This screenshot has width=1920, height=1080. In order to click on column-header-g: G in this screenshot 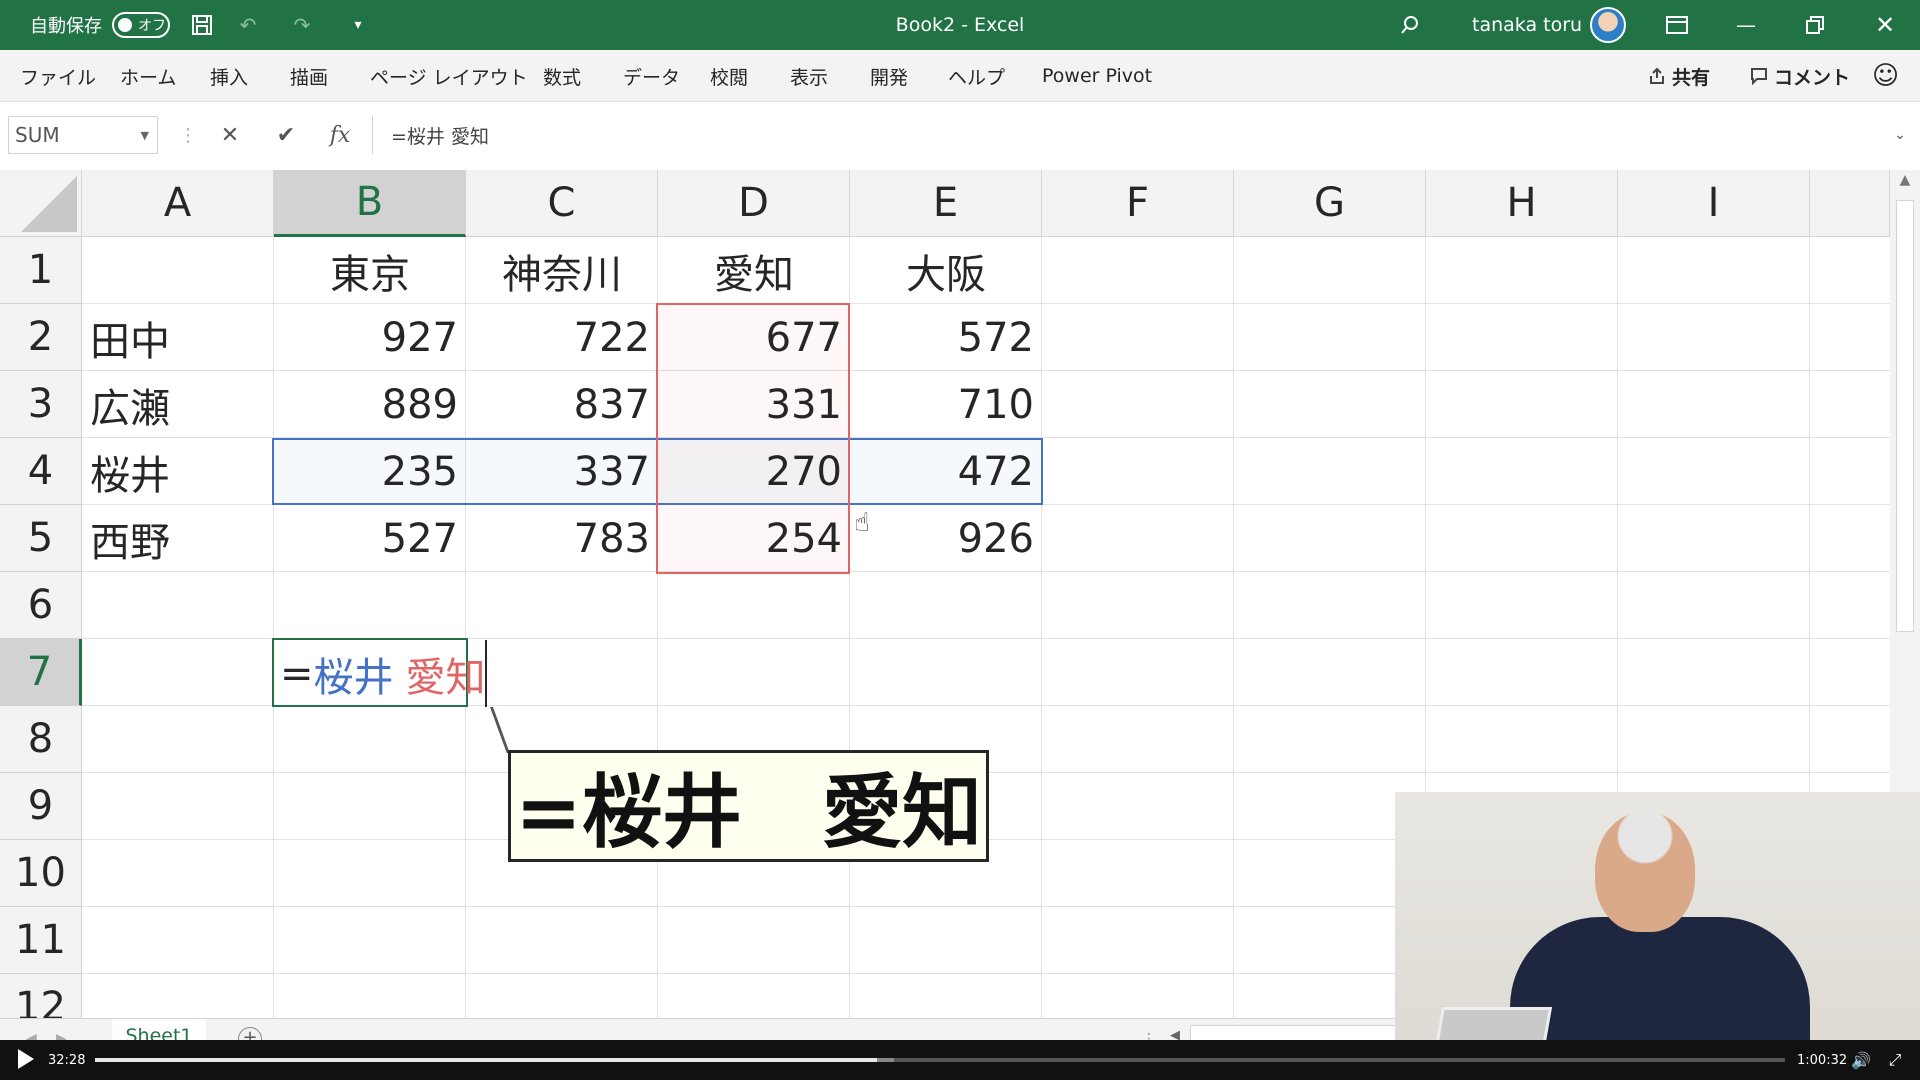, I will do `click(1330, 203)`.